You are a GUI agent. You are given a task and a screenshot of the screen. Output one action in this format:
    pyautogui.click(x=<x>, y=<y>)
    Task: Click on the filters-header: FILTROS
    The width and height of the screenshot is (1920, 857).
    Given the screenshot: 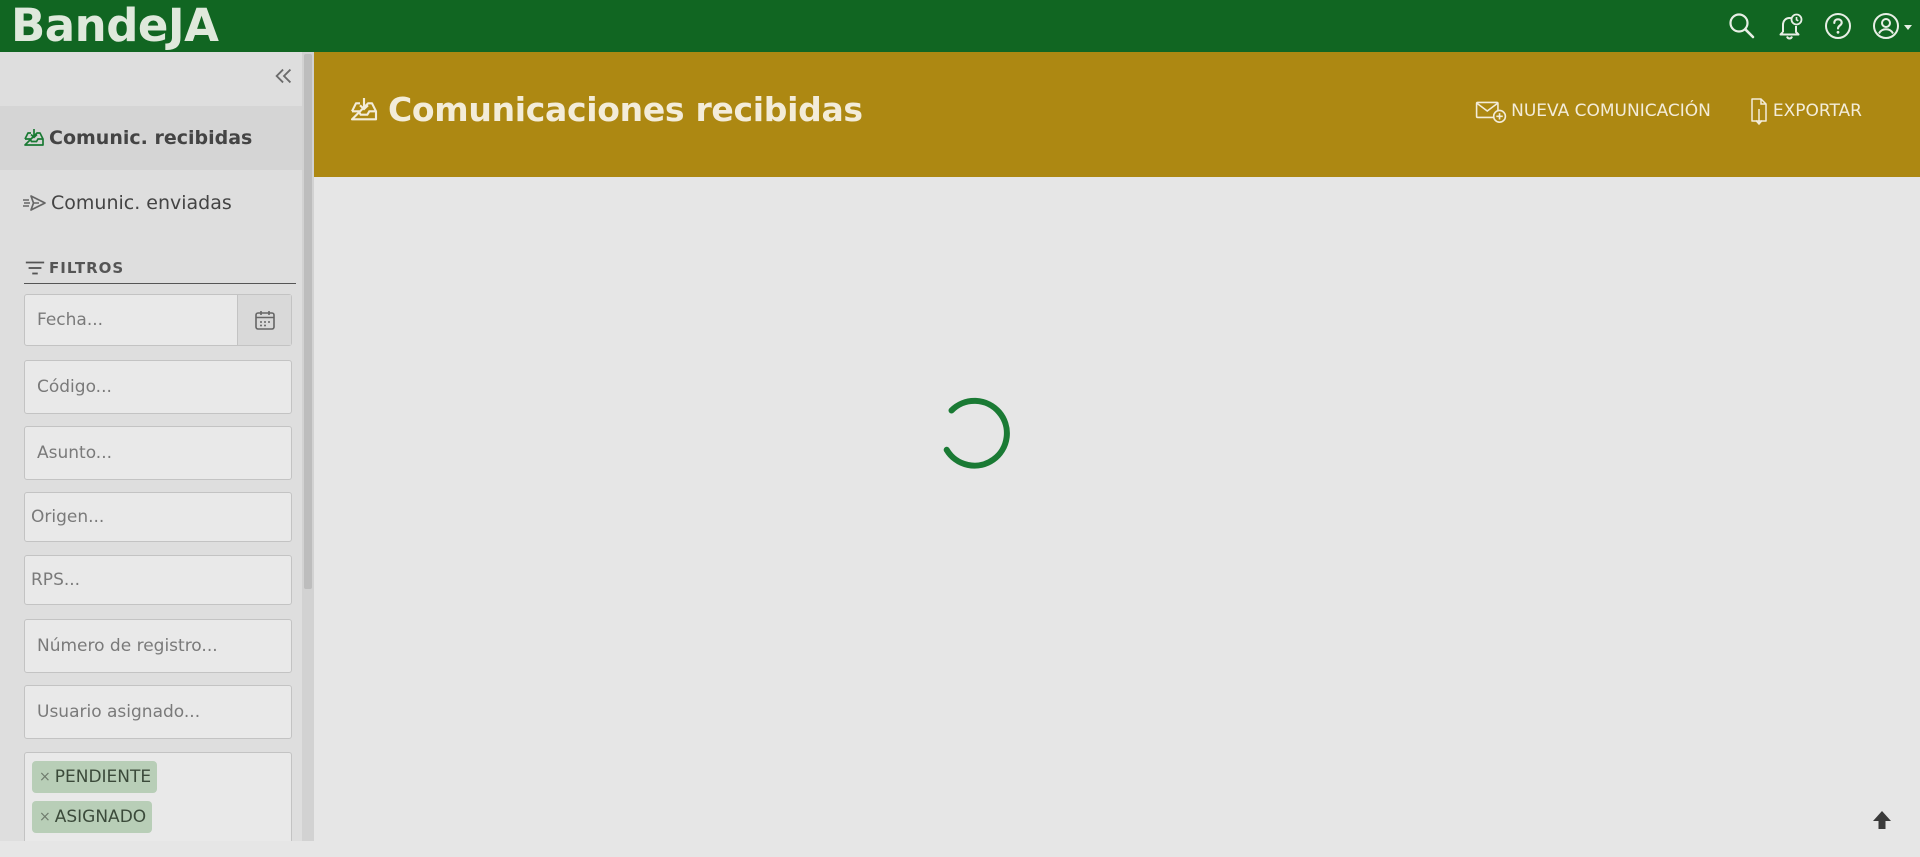 What is the action you would take?
    pyautogui.click(x=160, y=268)
    